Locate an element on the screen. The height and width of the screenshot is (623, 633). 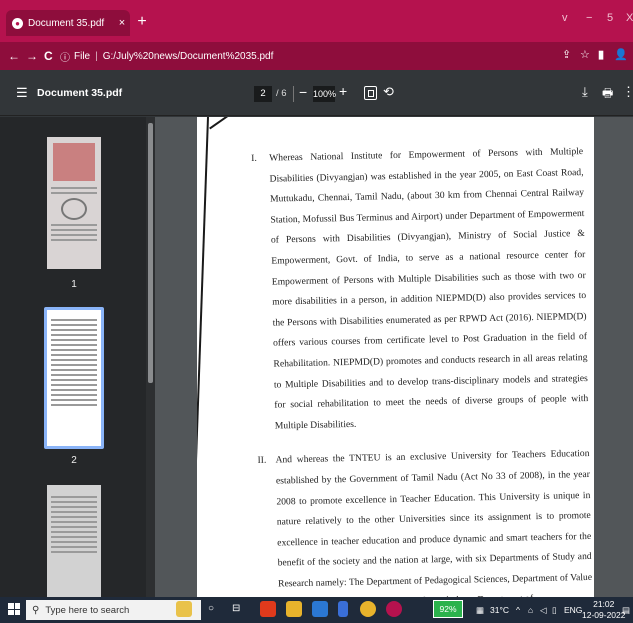
info-icon: ⓘ is located at coordinates (65, 56).